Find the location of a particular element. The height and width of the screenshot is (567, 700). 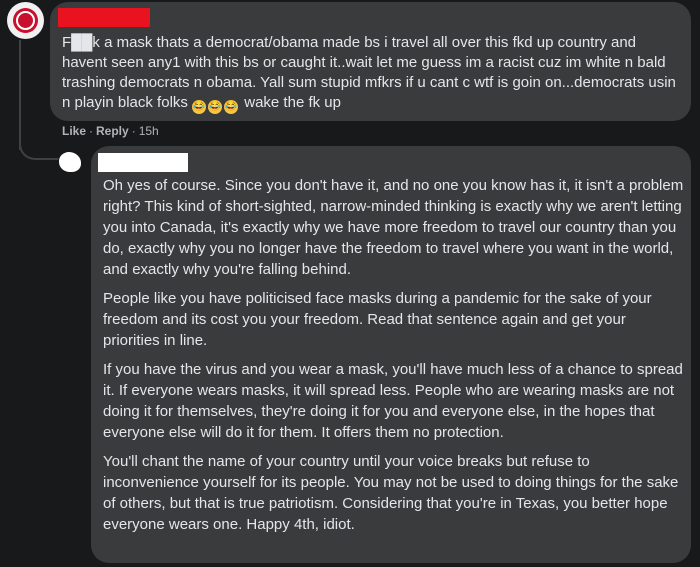

reply-button: Reply is located at coordinates (112, 131).